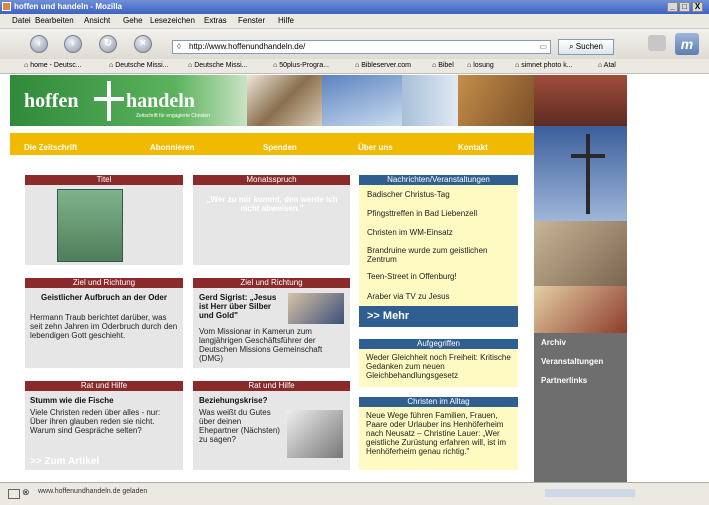 This screenshot has height=505, width=709. I want to click on news-more-link: >> Mehr, so click(438, 316).